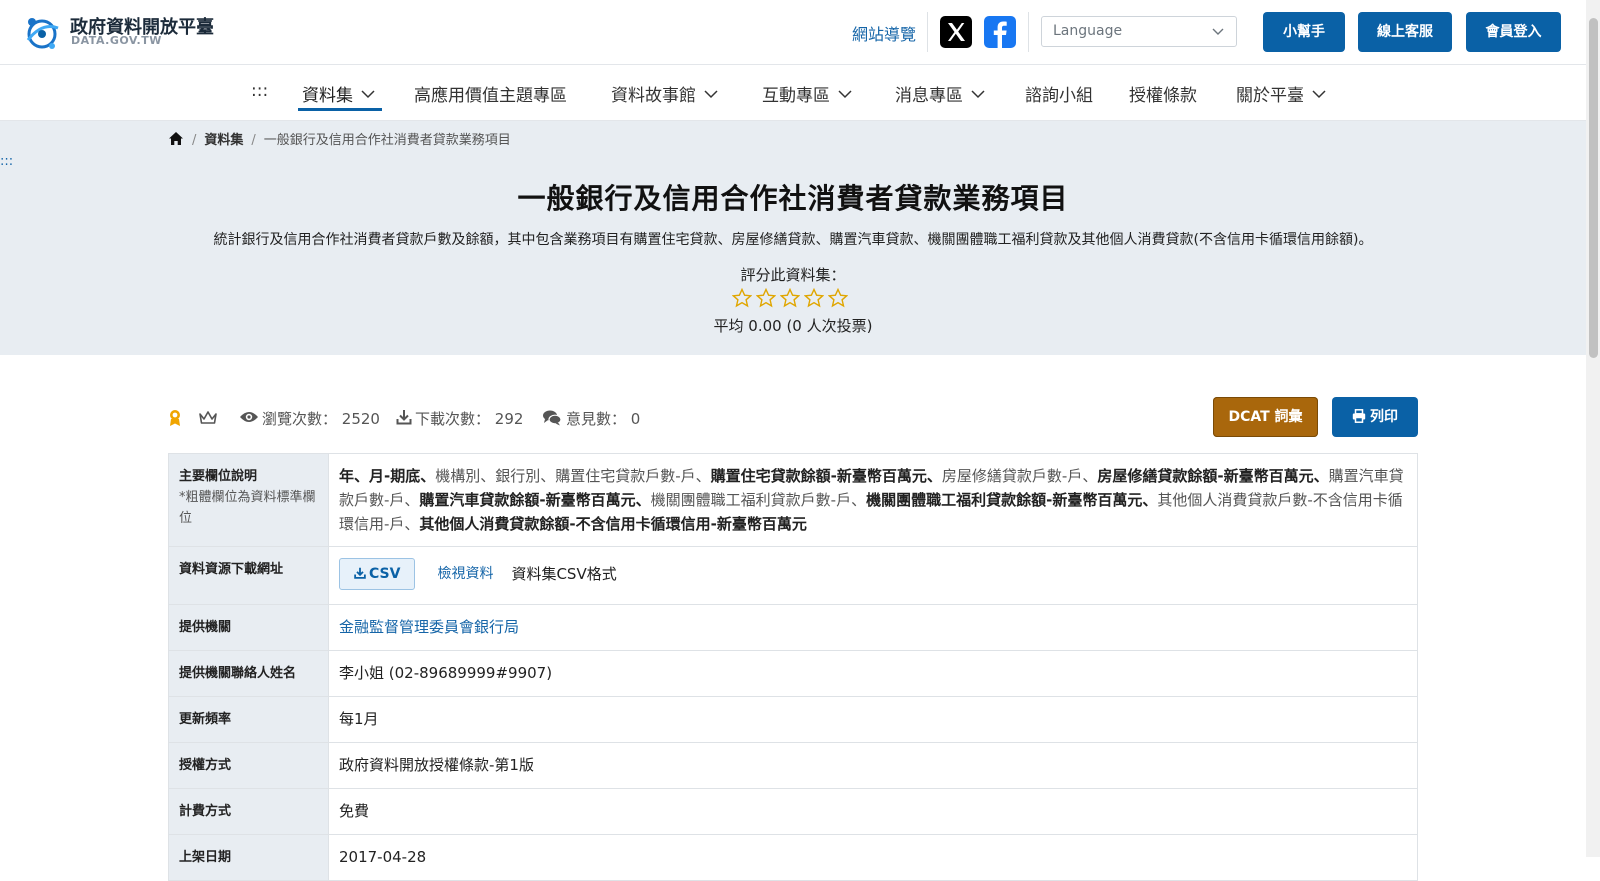  Describe the element at coordinates (223, 140) in the screenshot. I see `breadcrumb-datasets: 資料集` at that location.